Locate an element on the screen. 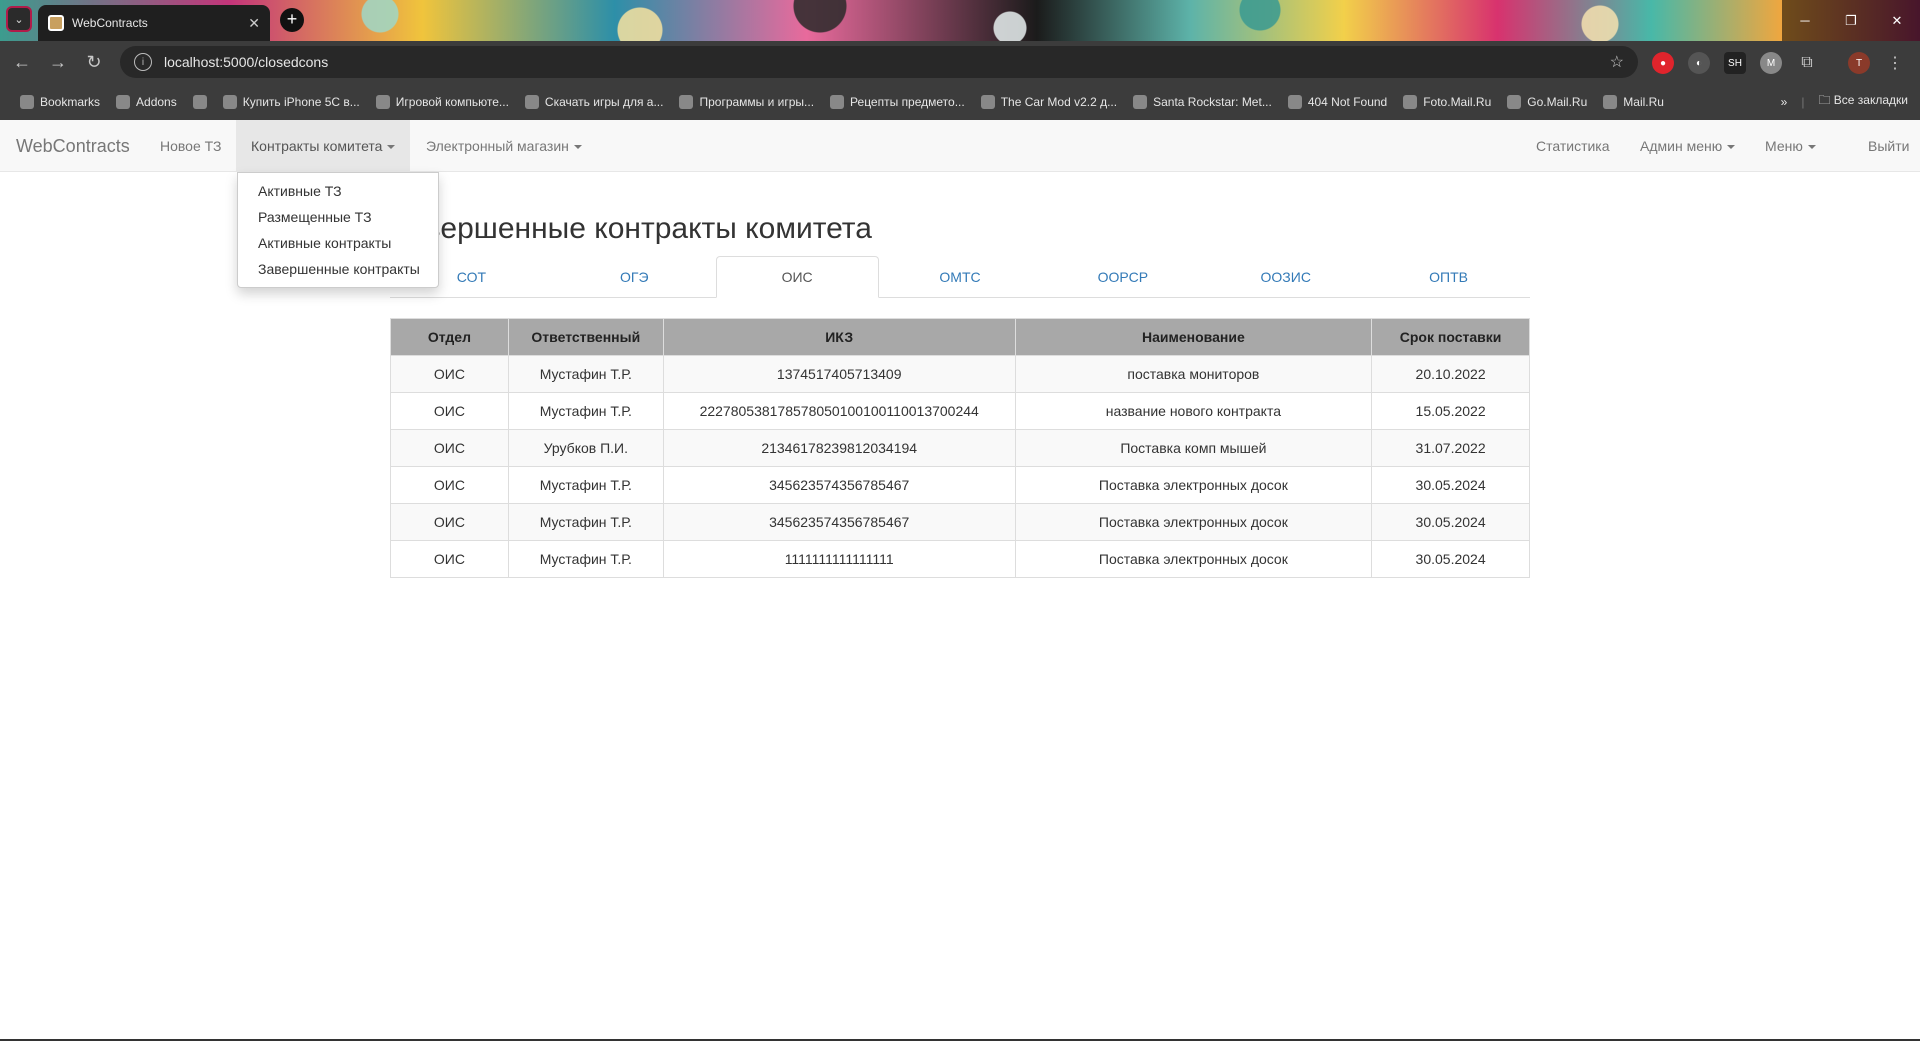  bookmark-item is located at coordinates (200, 102).